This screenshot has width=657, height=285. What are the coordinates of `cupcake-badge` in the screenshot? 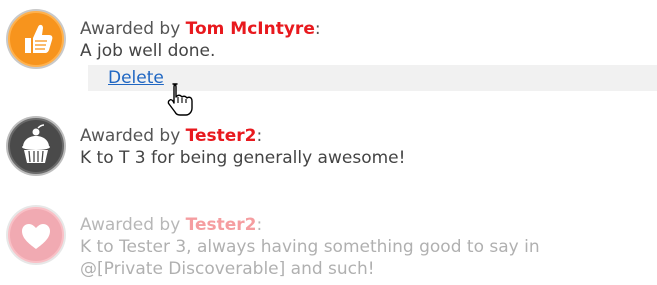 It's located at (36, 146).